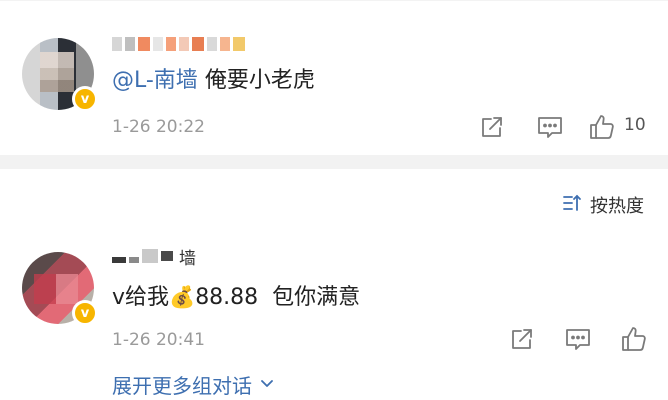  I want to click on sort-button: 按热度, so click(603, 205).